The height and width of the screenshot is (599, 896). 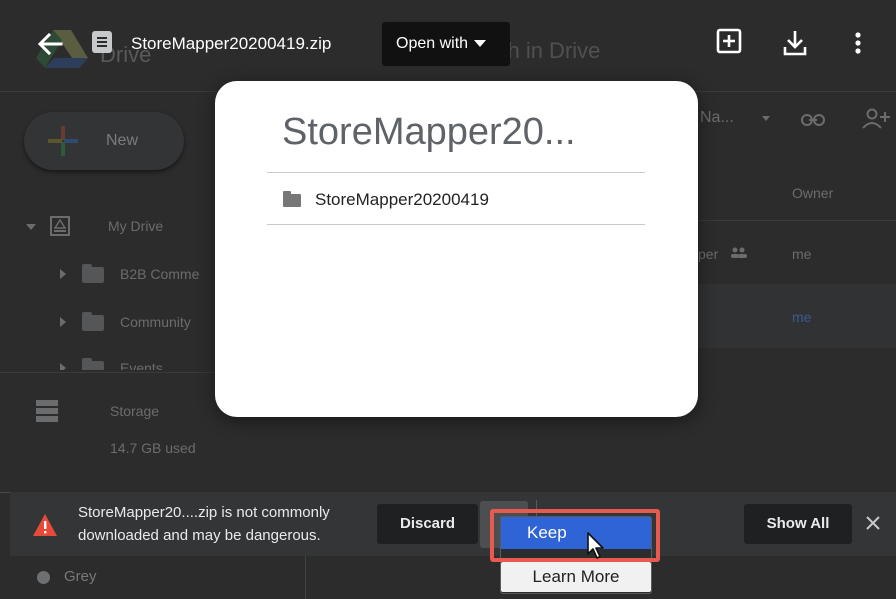 I want to click on preview-divider, so click(x=456, y=224).